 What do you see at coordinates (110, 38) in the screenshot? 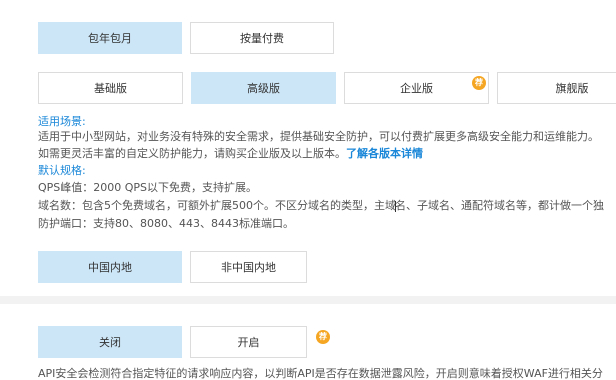
I see `billing-option-subscription: 包年包月` at bounding box center [110, 38].